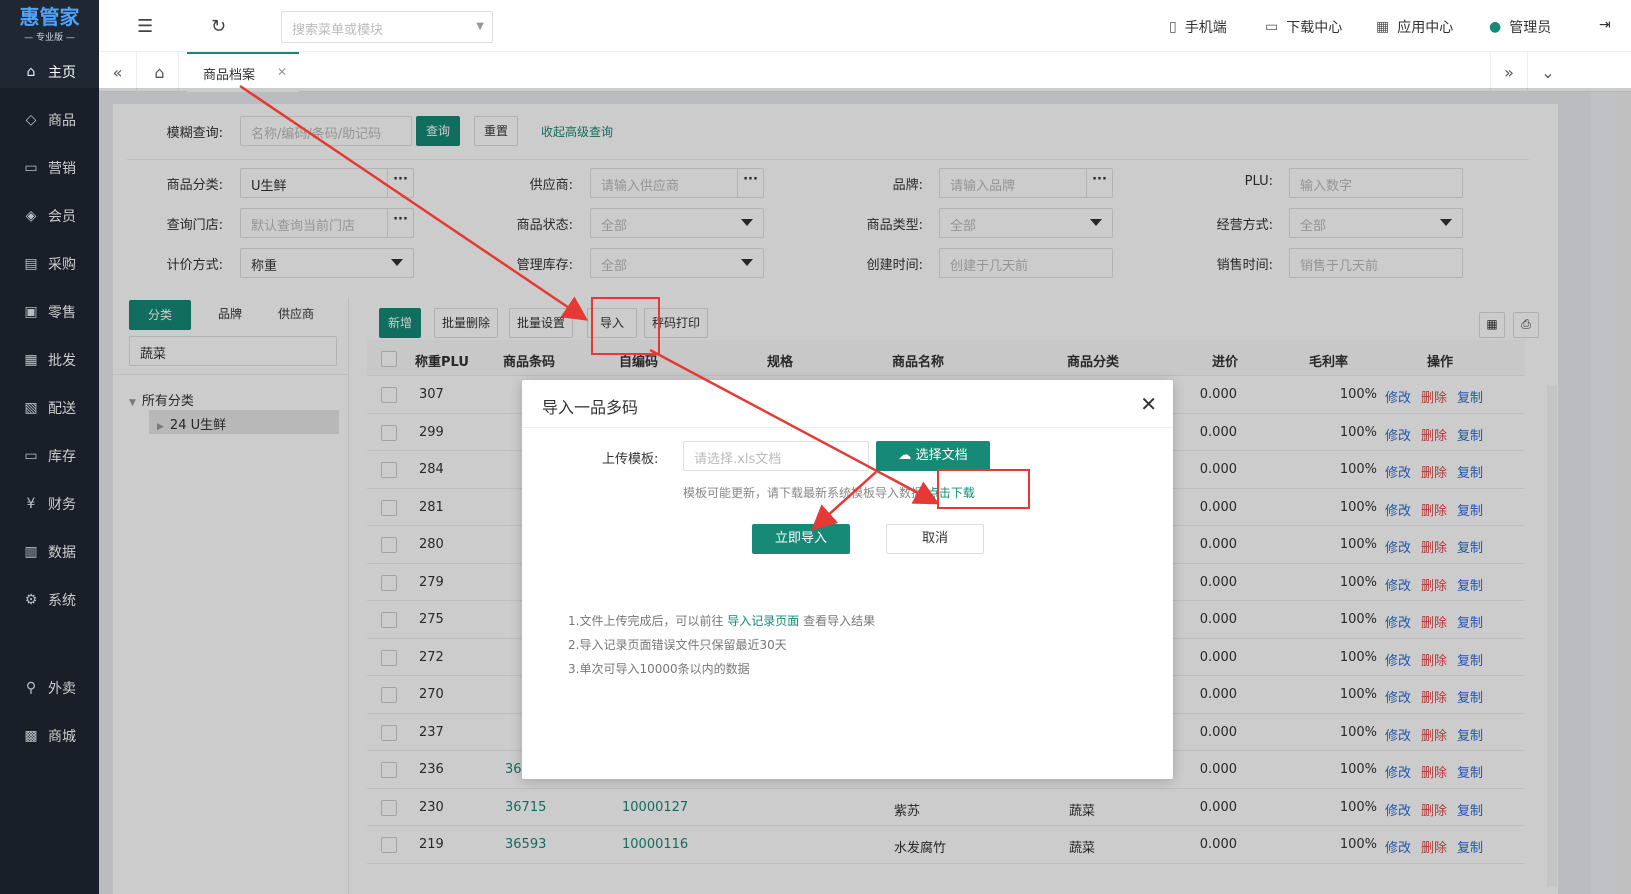 Image resolution: width=1631 pixels, height=894 pixels. Describe the element at coordinates (776, 456) in the screenshot. I see `upload-file-input: 请选择.xls文档` at that location.